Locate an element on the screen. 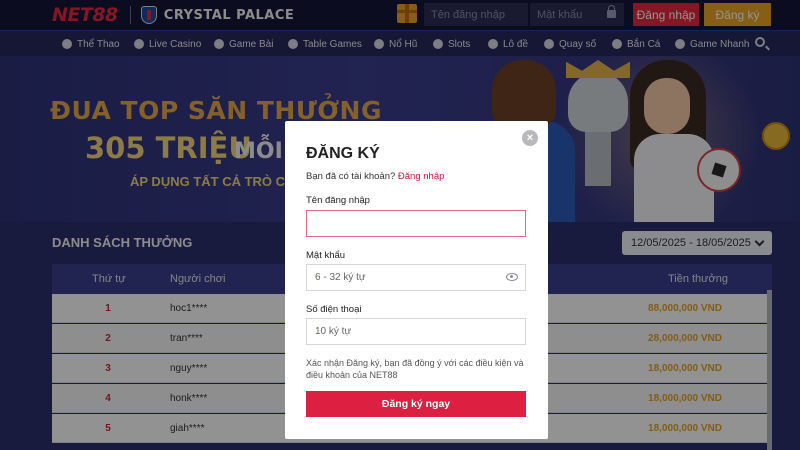 The width and height of the screenshot is (800, 450). close-icon: × is located at coordinates (530, 138).